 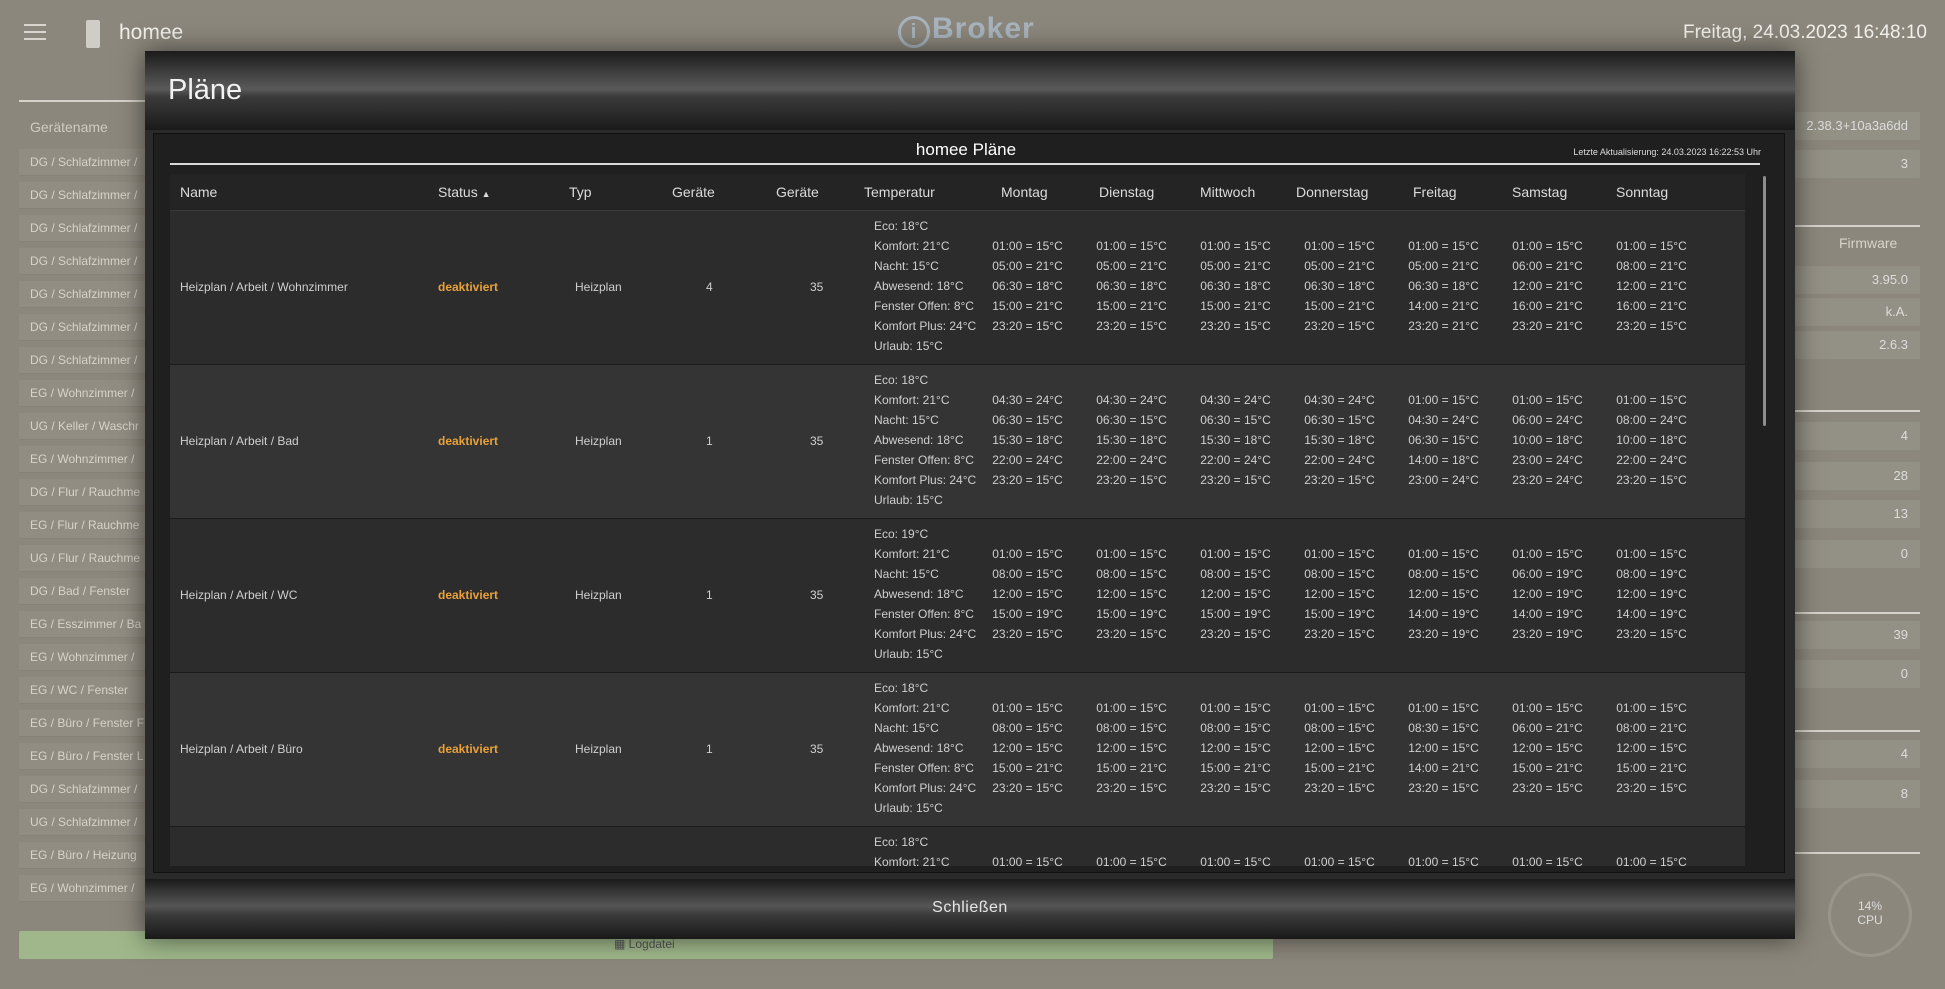 I want to click on schedule-entry: 12:00 = 19°C, so click(x=1547, y=594).